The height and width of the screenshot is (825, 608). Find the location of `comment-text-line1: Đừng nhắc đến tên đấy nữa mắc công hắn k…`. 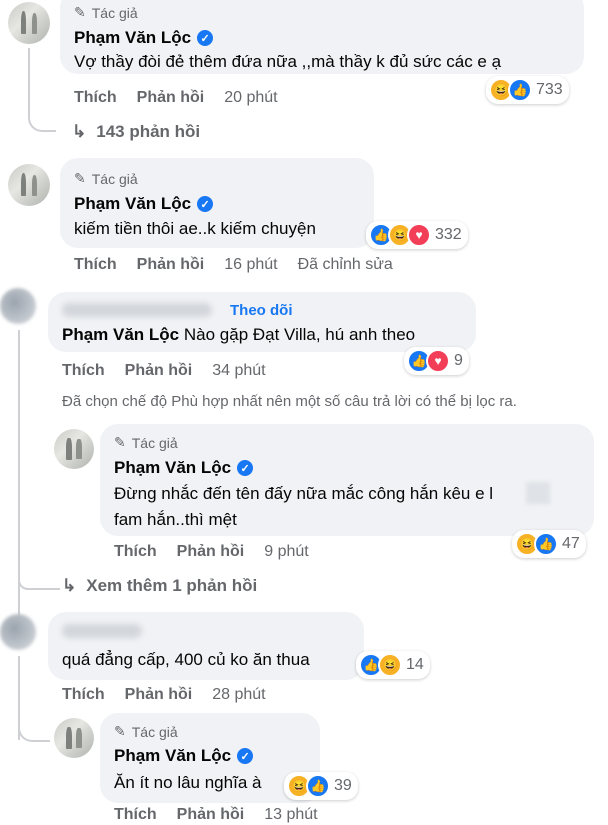

comment-text-line1: Đừng nhắc đến tên đấy nữa mắc công hắn k… is located at coordinates (304, 493).